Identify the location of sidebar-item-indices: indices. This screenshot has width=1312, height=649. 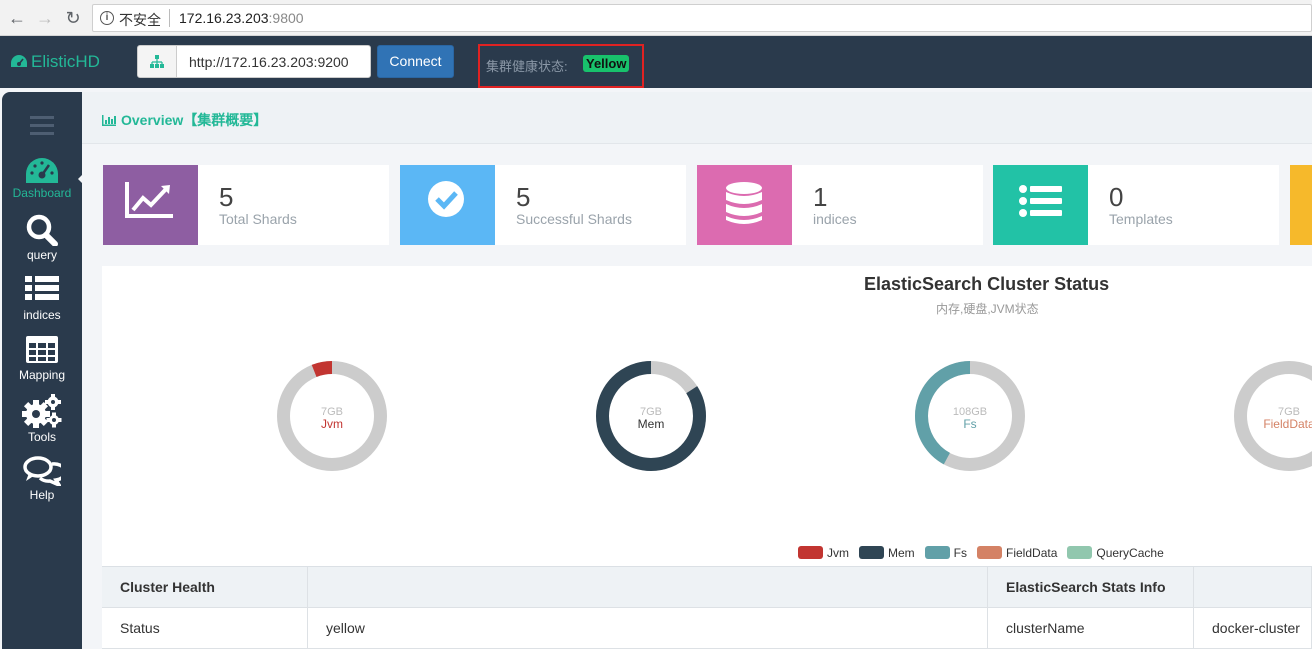
(42, 298).